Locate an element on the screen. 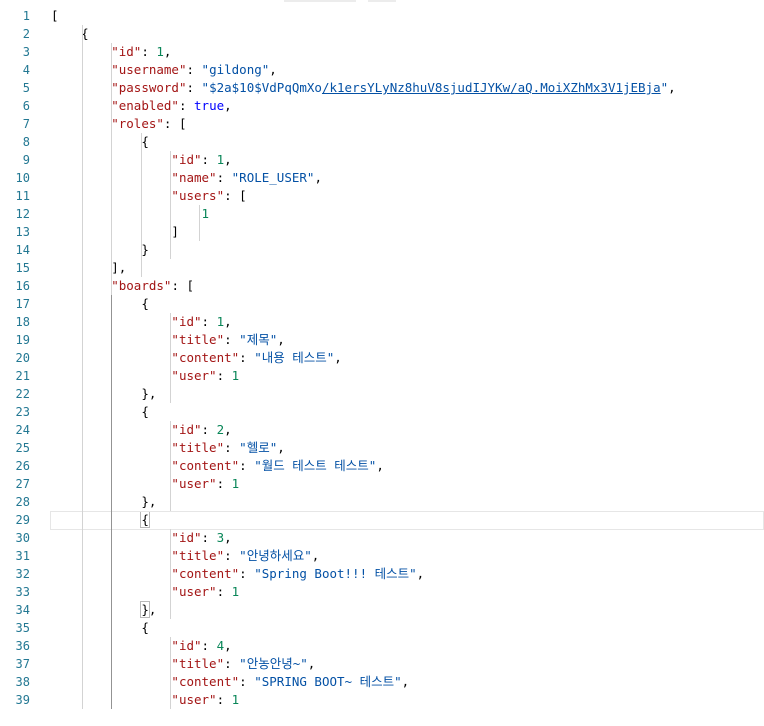 This screenshot has height=726, width=764. json-key: "users" is located at coordinates (198, 195).